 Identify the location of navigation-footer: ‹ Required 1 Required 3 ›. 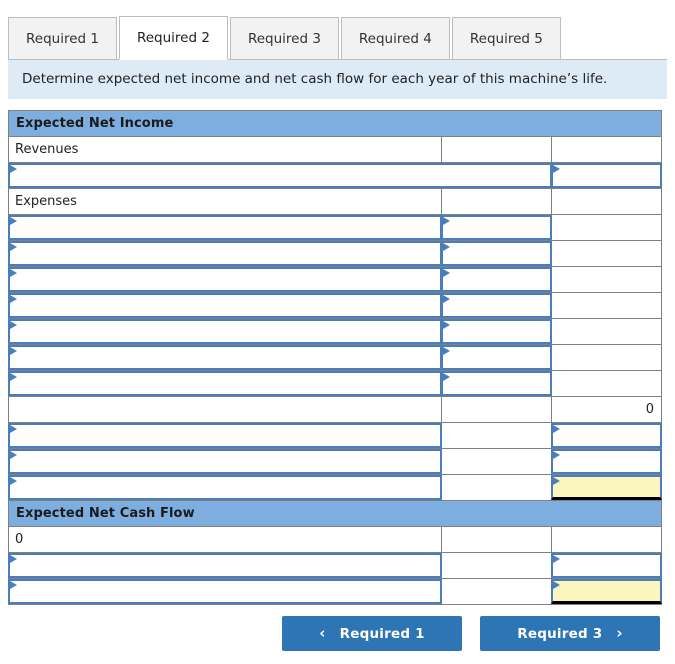
(337, 633).